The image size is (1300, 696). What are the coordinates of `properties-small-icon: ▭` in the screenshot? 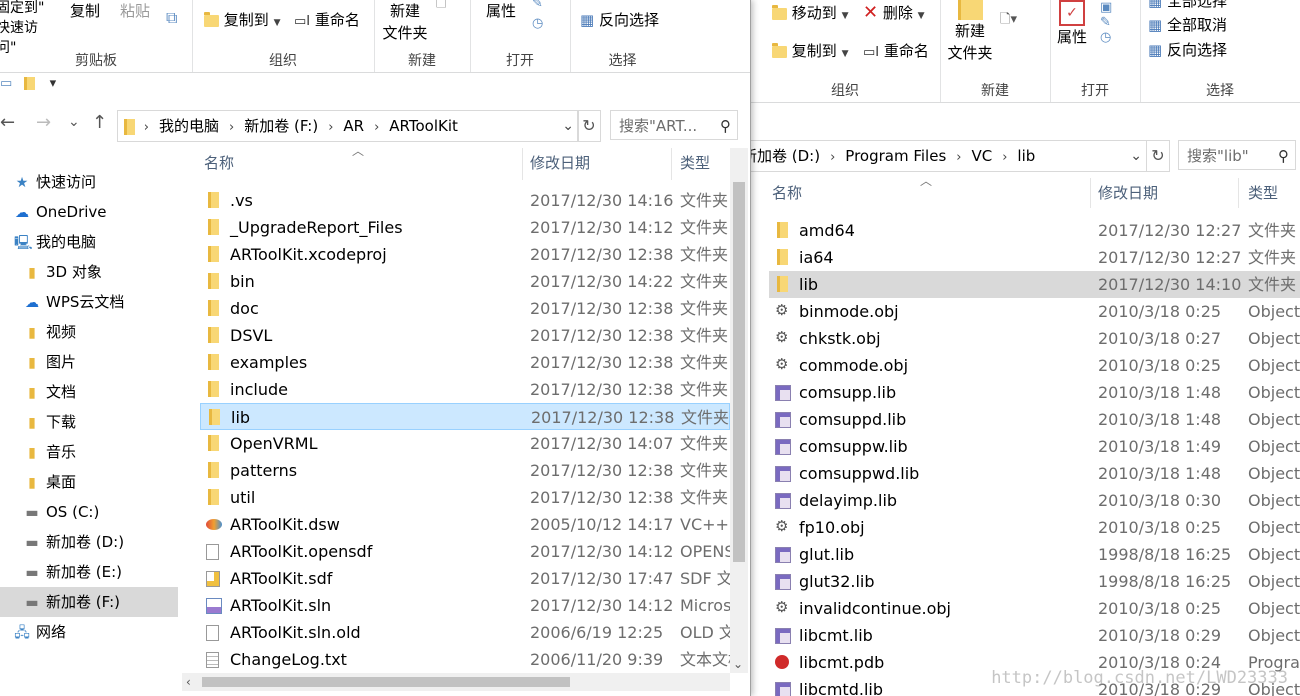 It's located at (6, 83).